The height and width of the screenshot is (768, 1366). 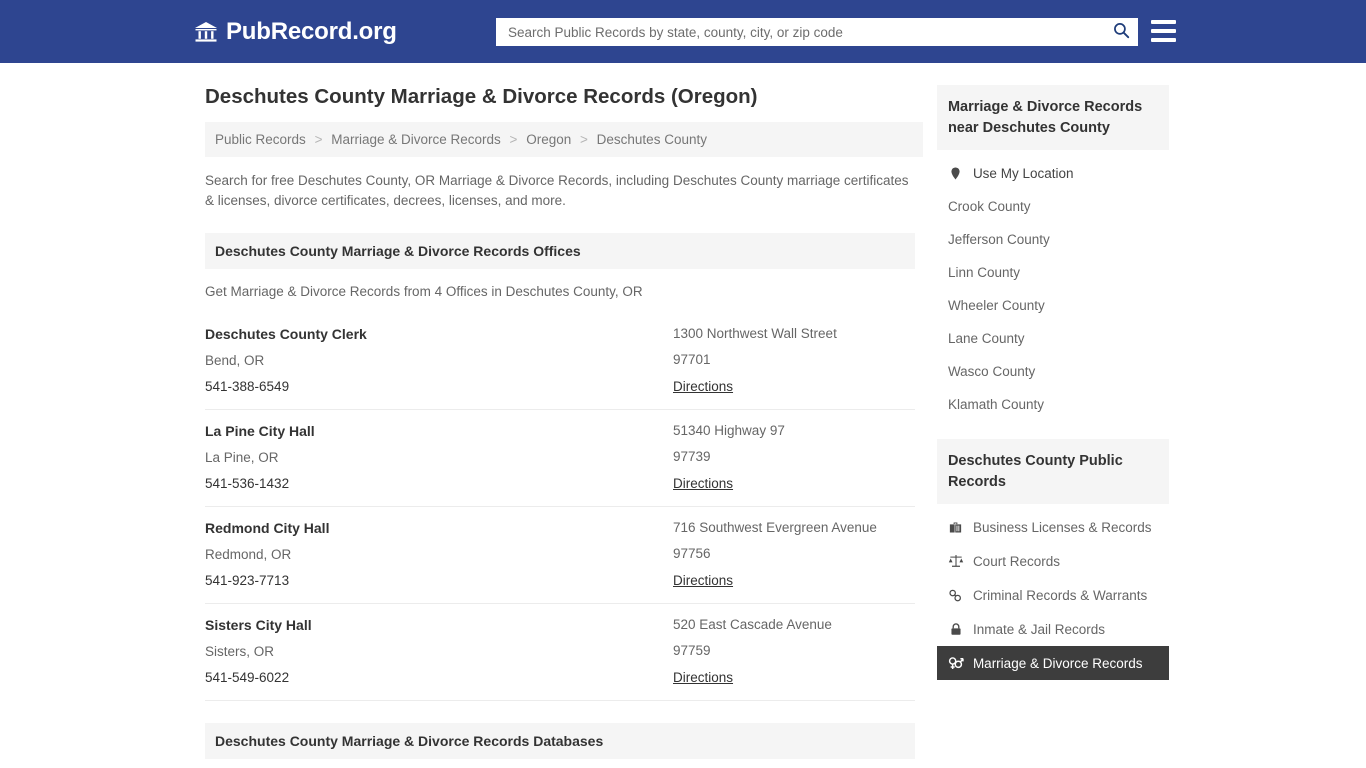 I want to click on sidebar-item-use-my-location: Use My Location, so click(x=1053, y=173).